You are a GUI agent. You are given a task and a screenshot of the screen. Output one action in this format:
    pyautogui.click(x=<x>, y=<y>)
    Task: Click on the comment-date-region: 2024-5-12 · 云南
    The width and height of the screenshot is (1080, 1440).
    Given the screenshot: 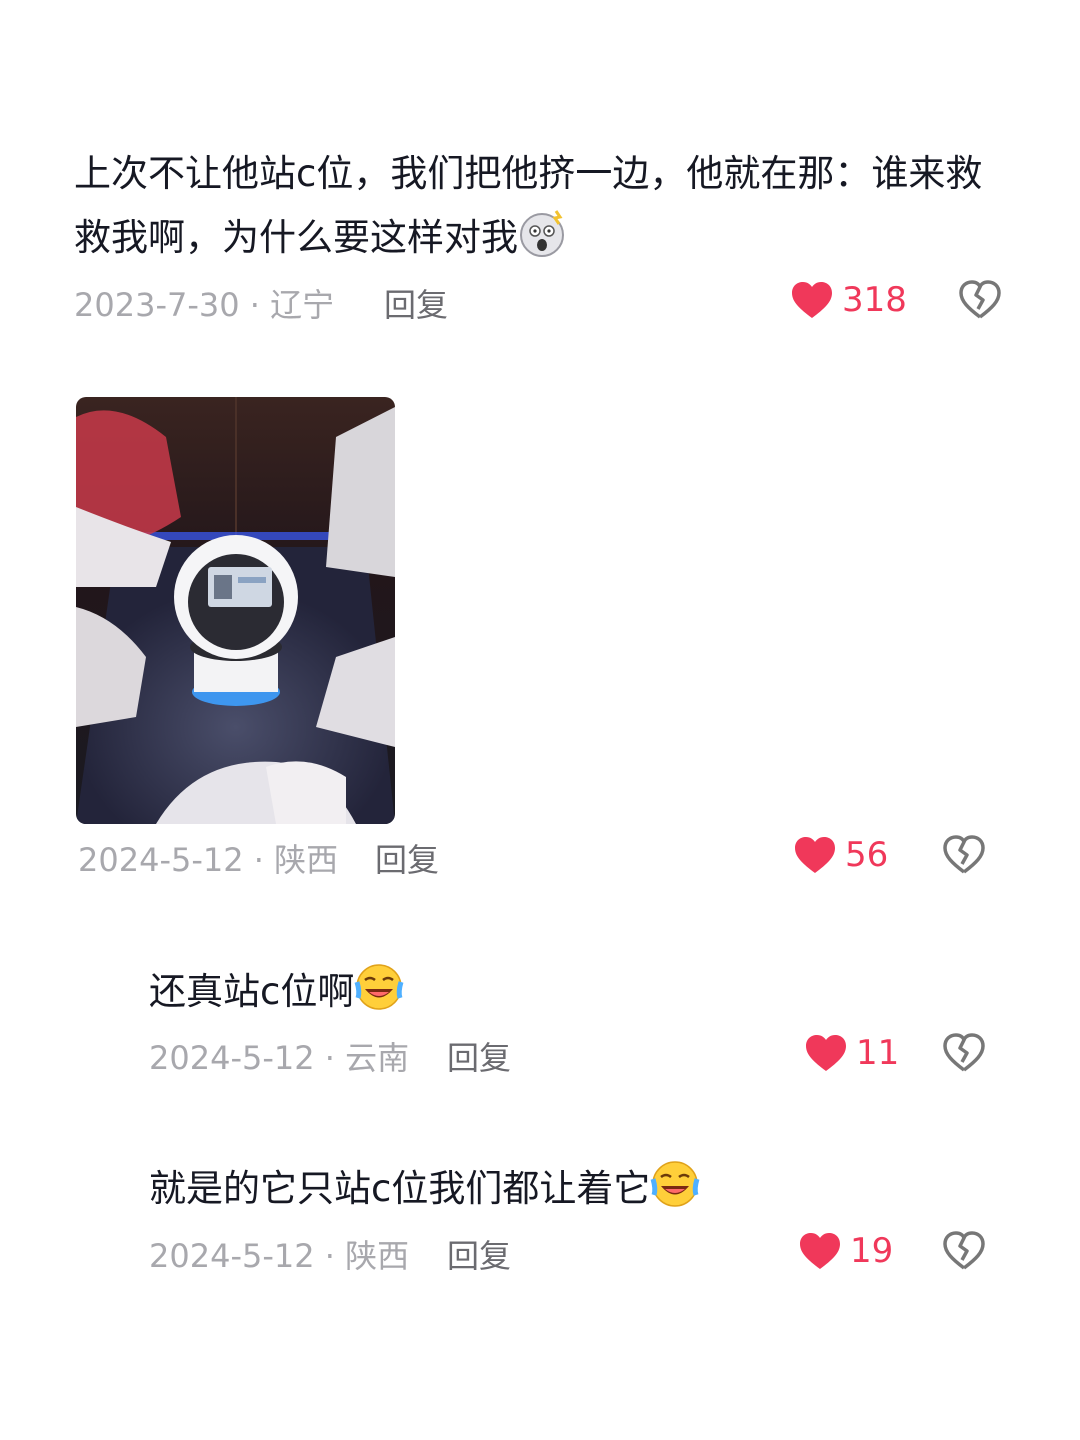 What is the action you would take?
    pyautogui.click(x=279, y=1058)
    